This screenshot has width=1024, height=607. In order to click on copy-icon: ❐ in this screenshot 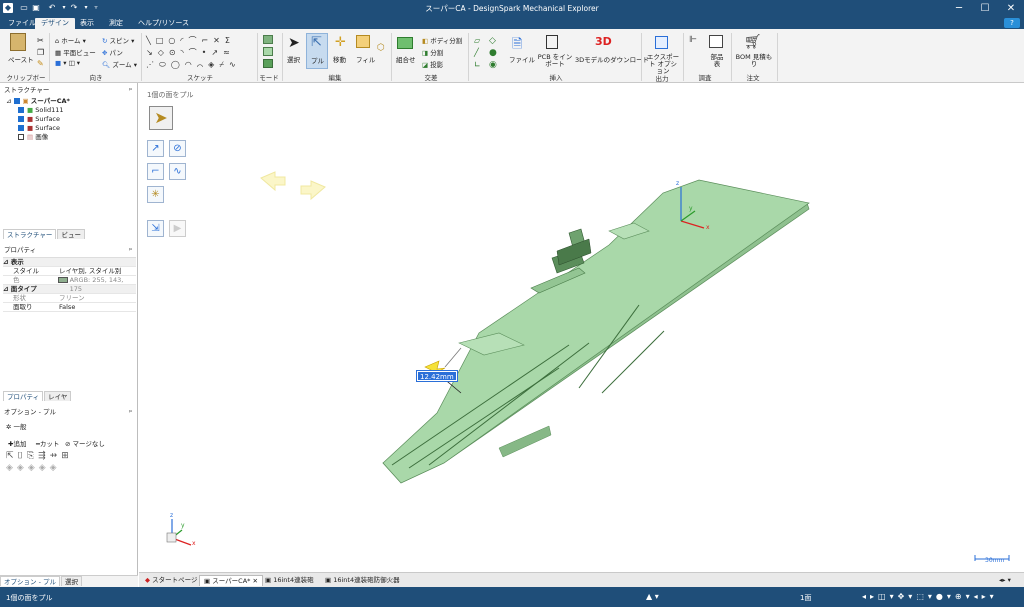, I will do `click(40, 52)`.